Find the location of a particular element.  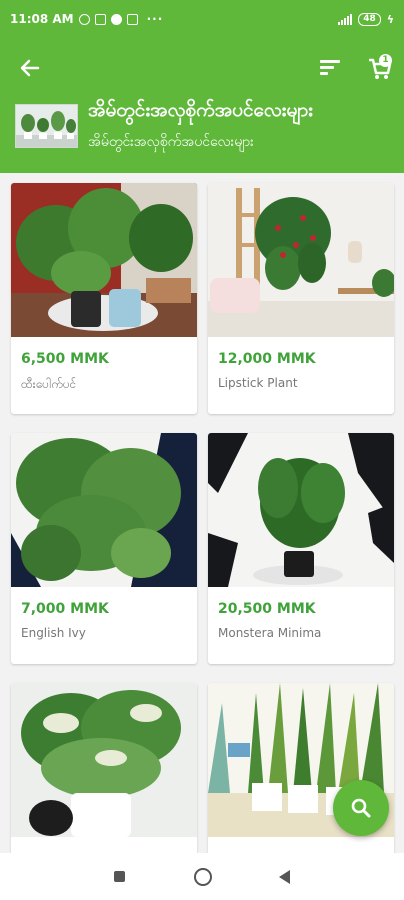

home-circle-icon is located at coordinates (203, 877).